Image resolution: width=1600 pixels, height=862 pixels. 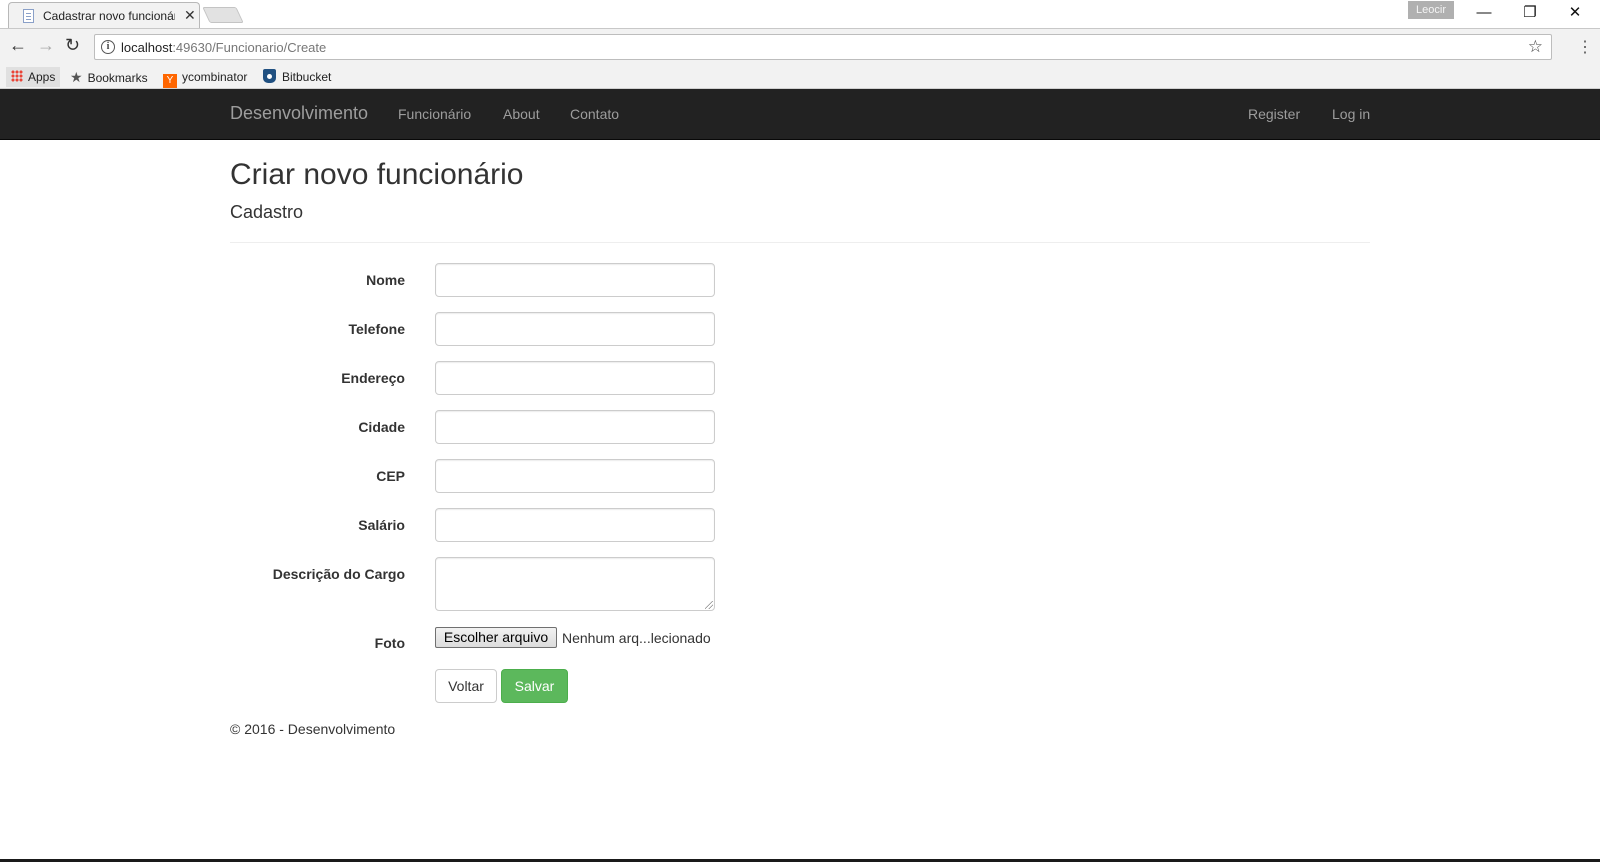 I want to click on file-status-text: Nenhum arq...lecionado, so click(x=636, y=638).